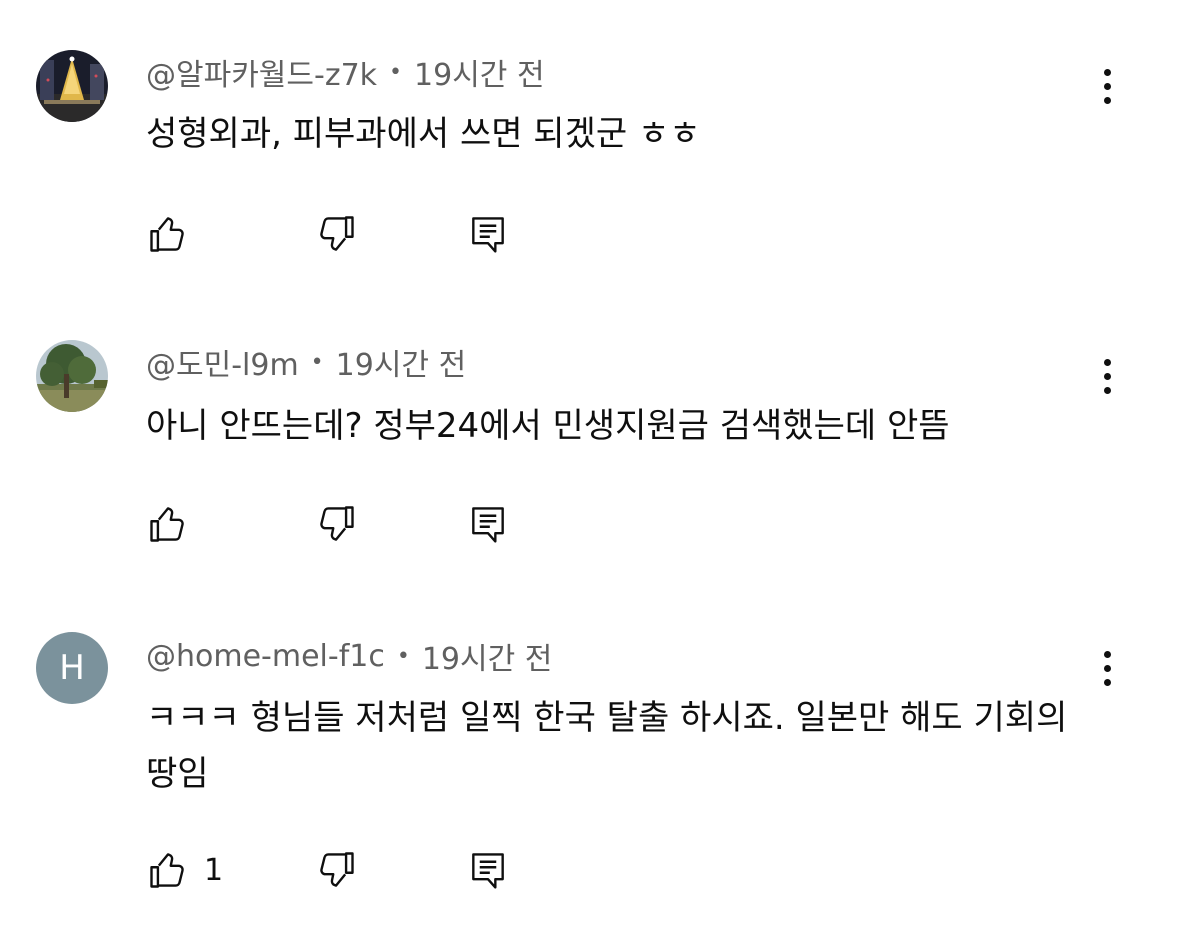 Image resolution: width=1179 pixels, height=952 pixels. What do you see at coordinates (265, 656) in the screenshot?
I see `author-name: @home-mel-f1c` at bounding box center [265, 656].